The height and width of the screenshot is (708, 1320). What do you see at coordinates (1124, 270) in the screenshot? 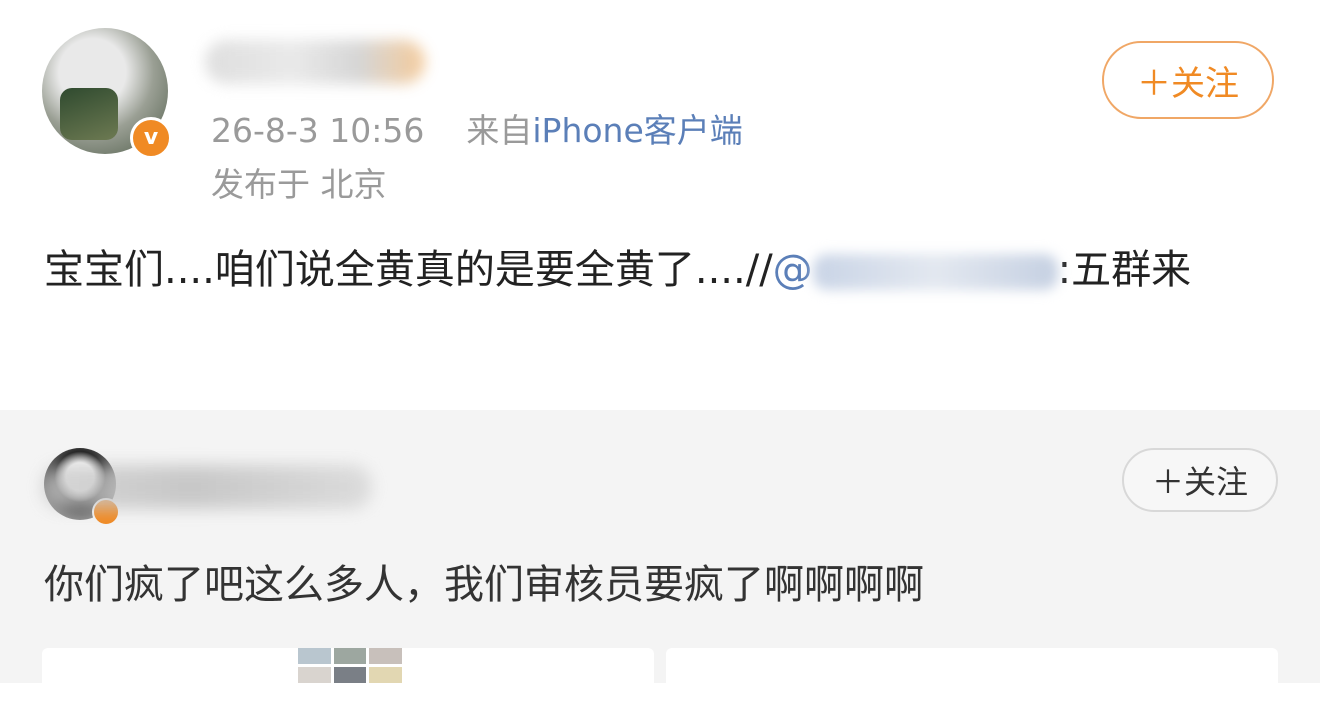
I see `post-text-tail: :五群来` at bounding box center [1124, 270].